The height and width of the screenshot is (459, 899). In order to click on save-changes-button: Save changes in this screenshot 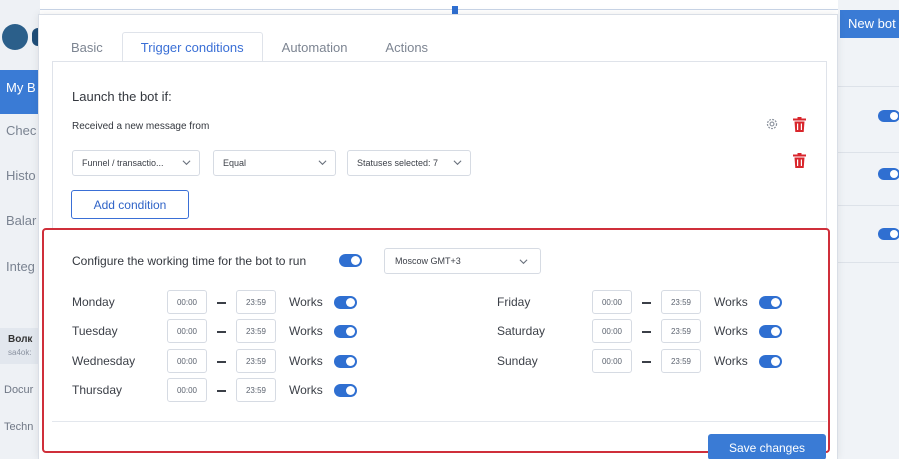, I will do `click(767, 446)`.